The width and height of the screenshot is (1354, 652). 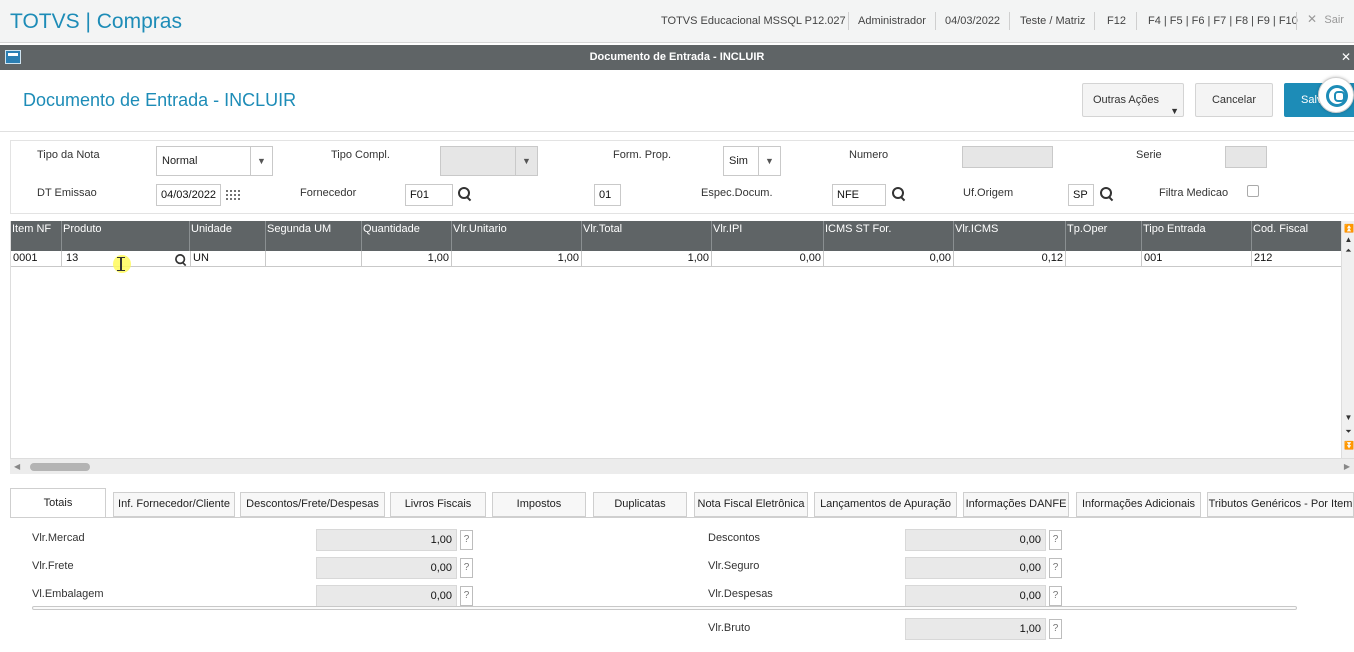 I want to click on user-label: Administrador, so click(x=892, y=21).